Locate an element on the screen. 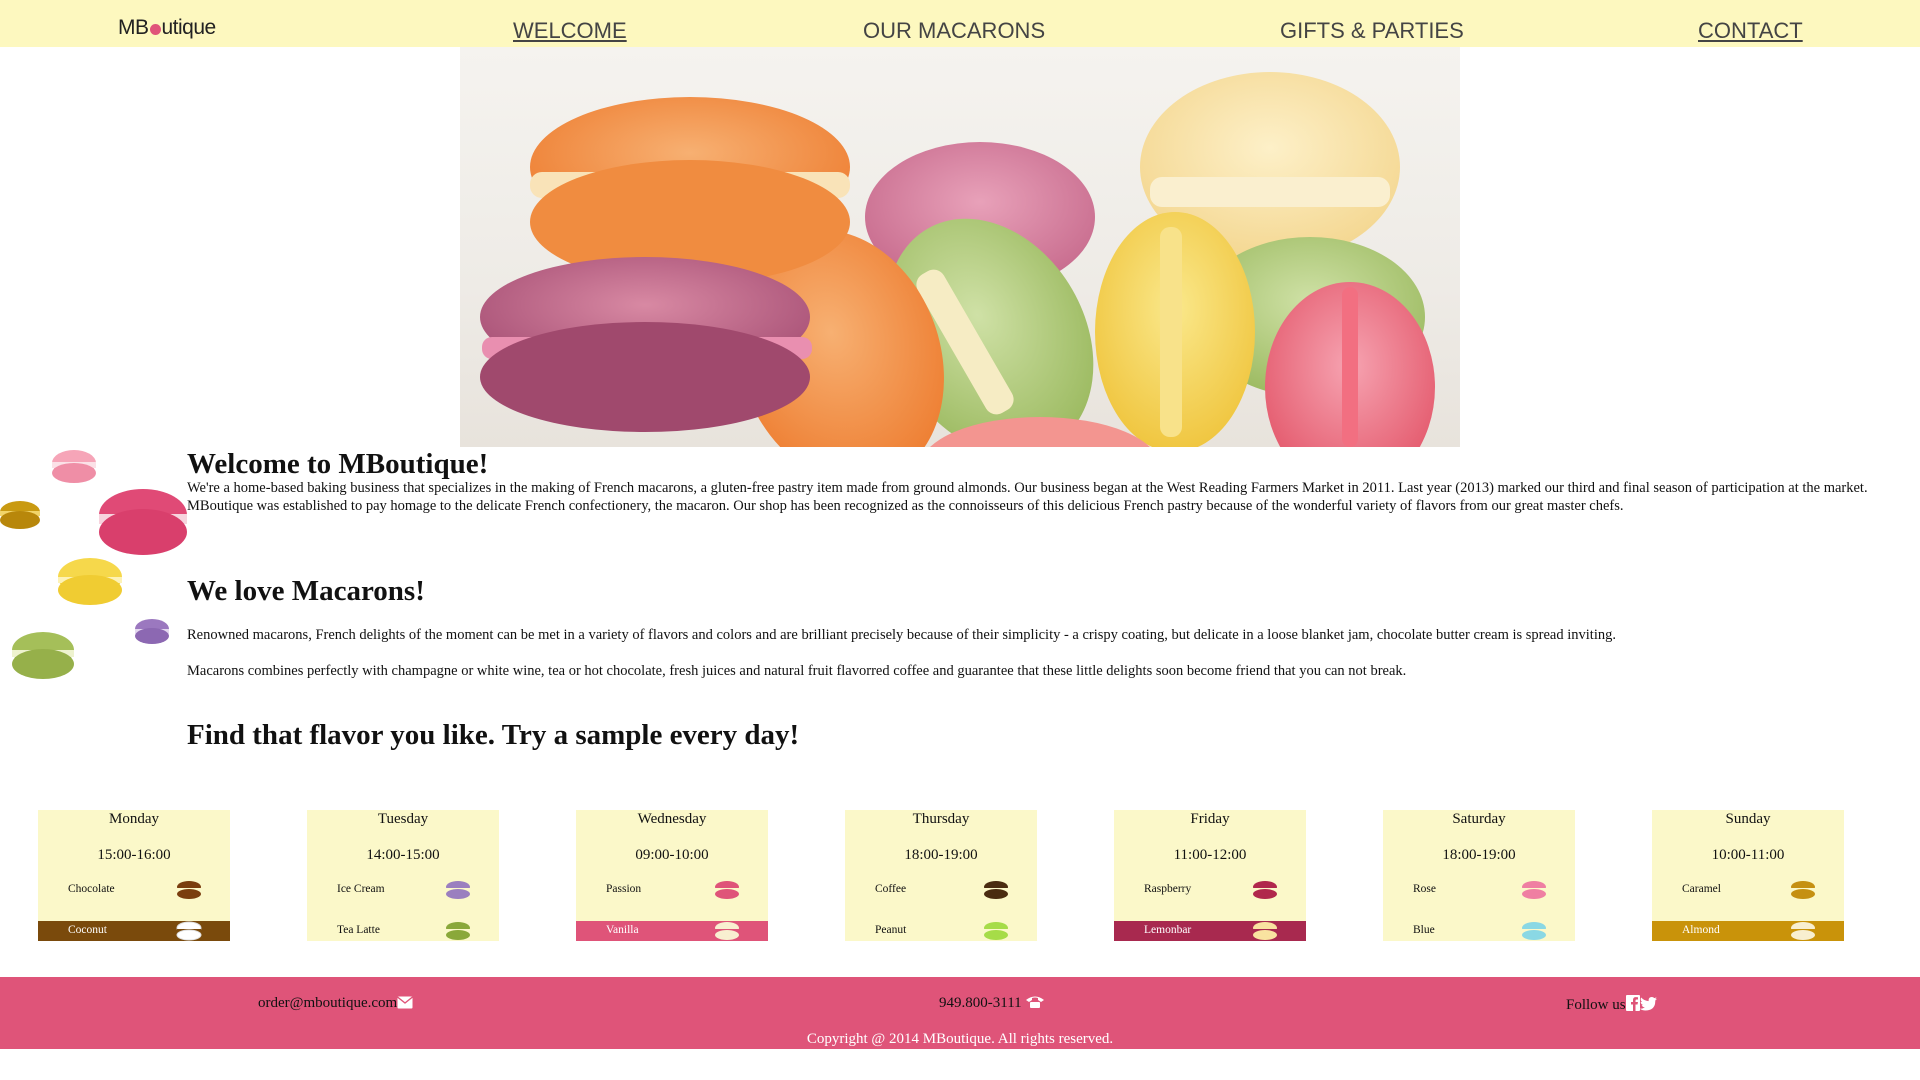 Image resolution: width=1920 pixels, height=1080 pixels. logo-text-left: MB is located at coordinates (133, 27).